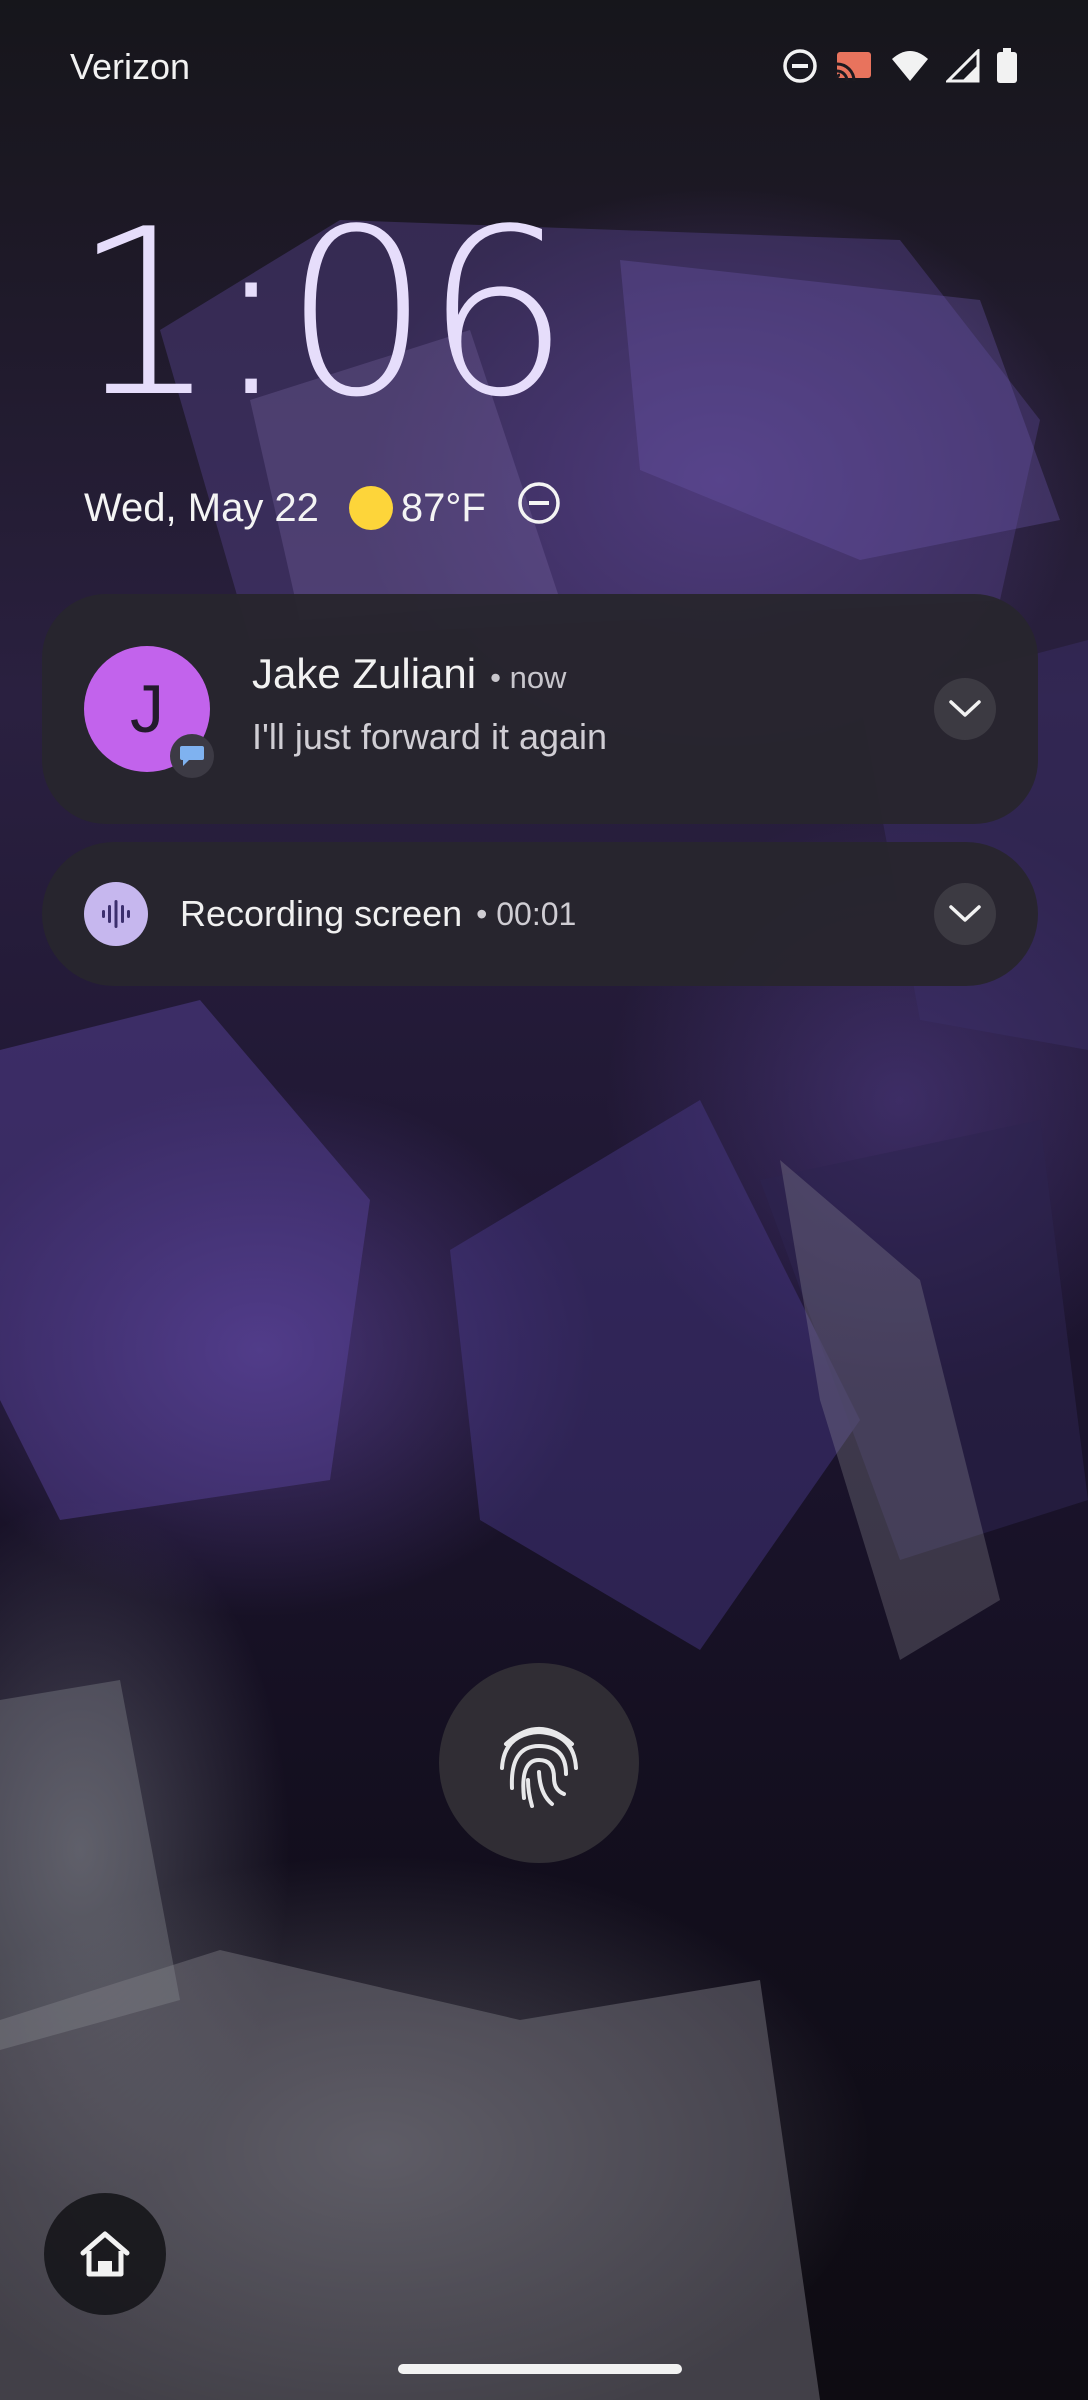 This screenshot has height=2400, width=1088. What do you see at coordinates (854, 66) in the screenshot?
I see `cast-icon` at bounding box center [854, 66].